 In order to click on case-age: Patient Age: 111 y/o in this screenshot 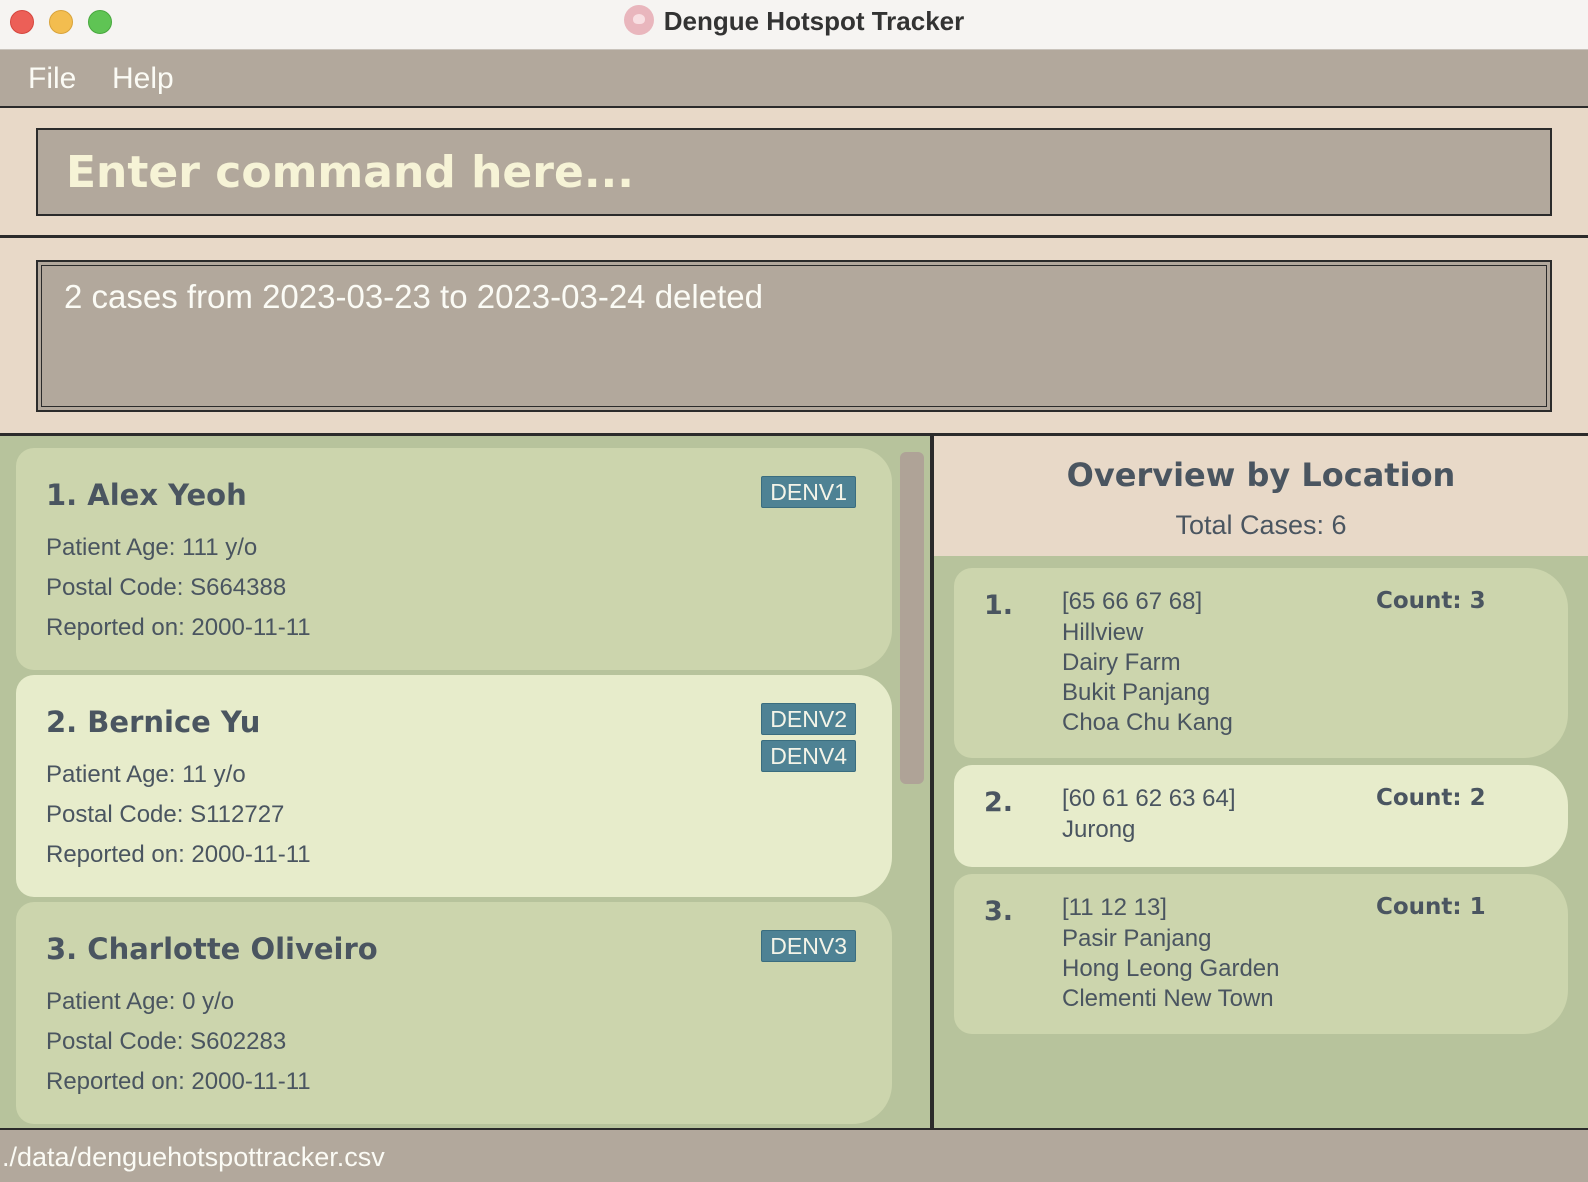, I will do `click(152, 547)`.